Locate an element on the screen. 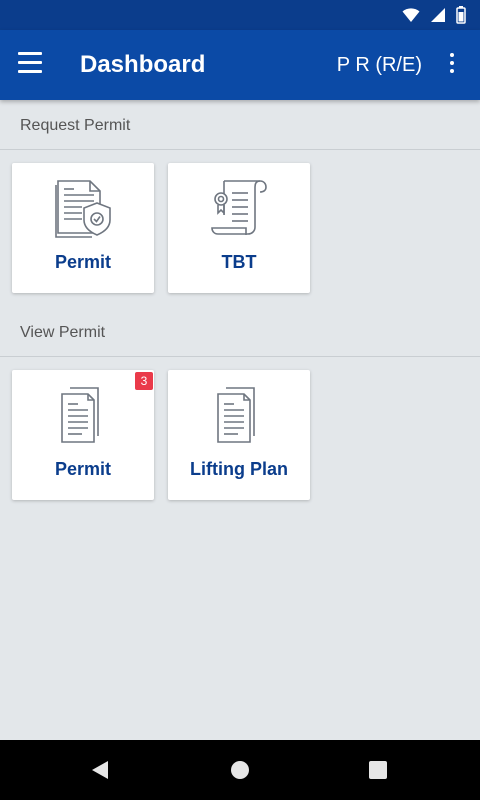 Image resolution: width=480 pixels, height=800 pixels. user-role-label: P R (R/E) is located at coordinates (379, 65).